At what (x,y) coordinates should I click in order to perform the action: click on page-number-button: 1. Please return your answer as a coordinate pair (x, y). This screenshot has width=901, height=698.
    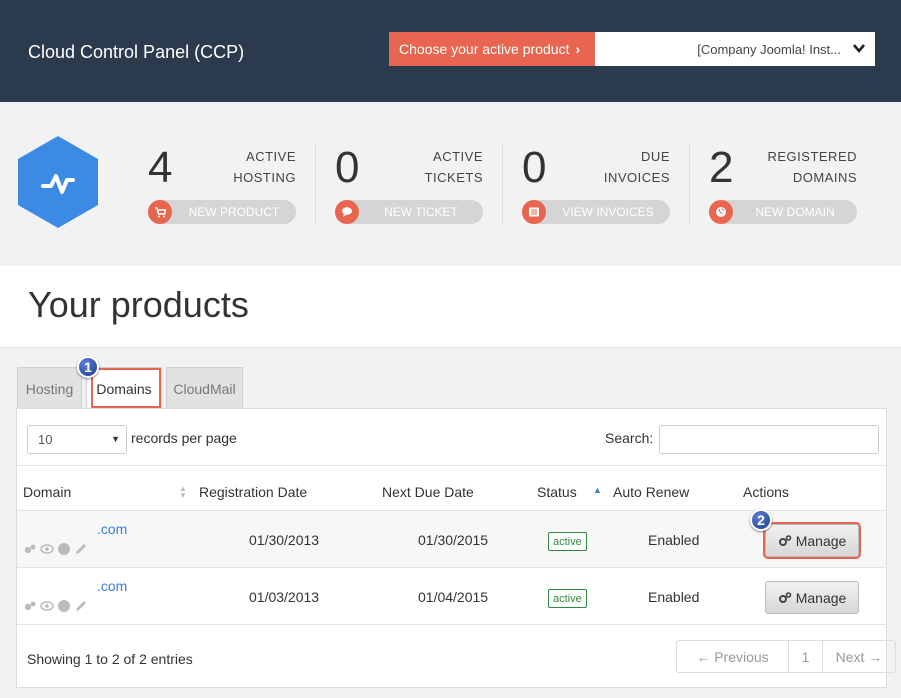
    Looking at the image, I should click on (806, 656).